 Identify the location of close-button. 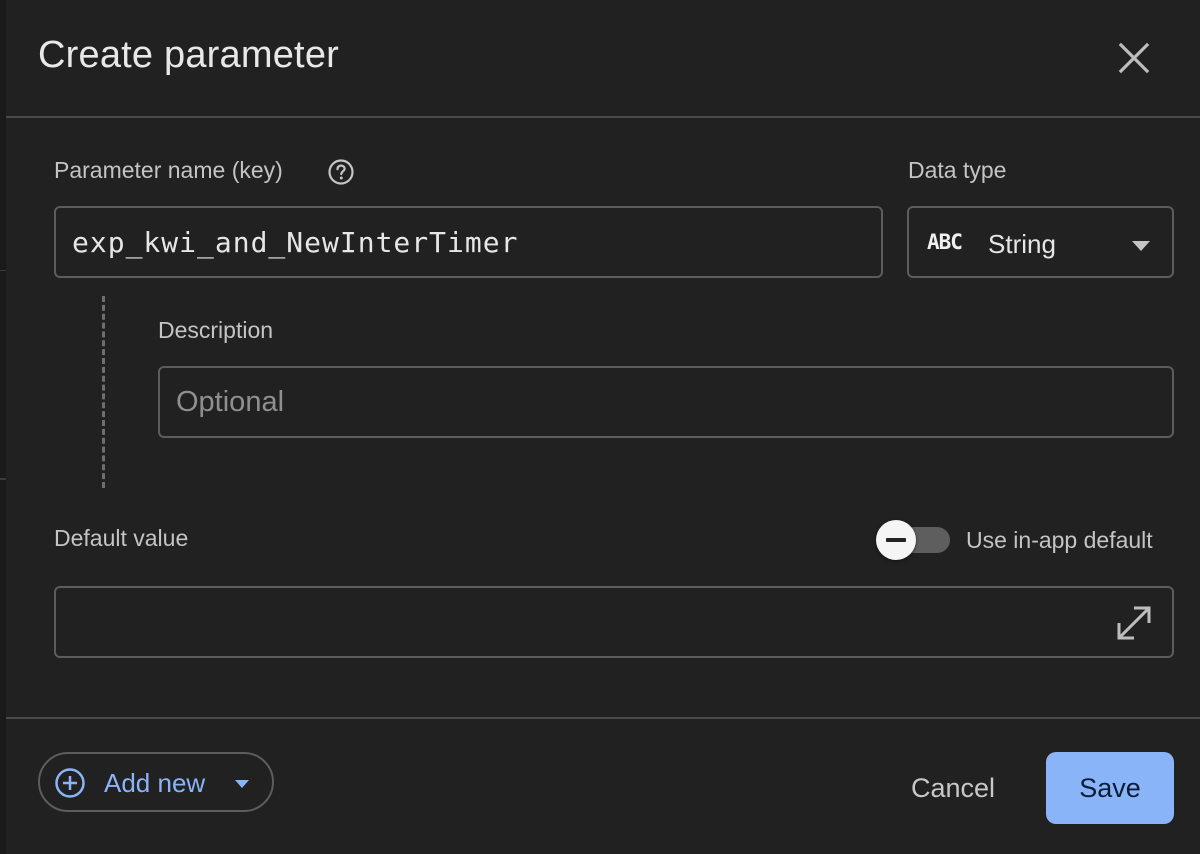
(1134, 58).